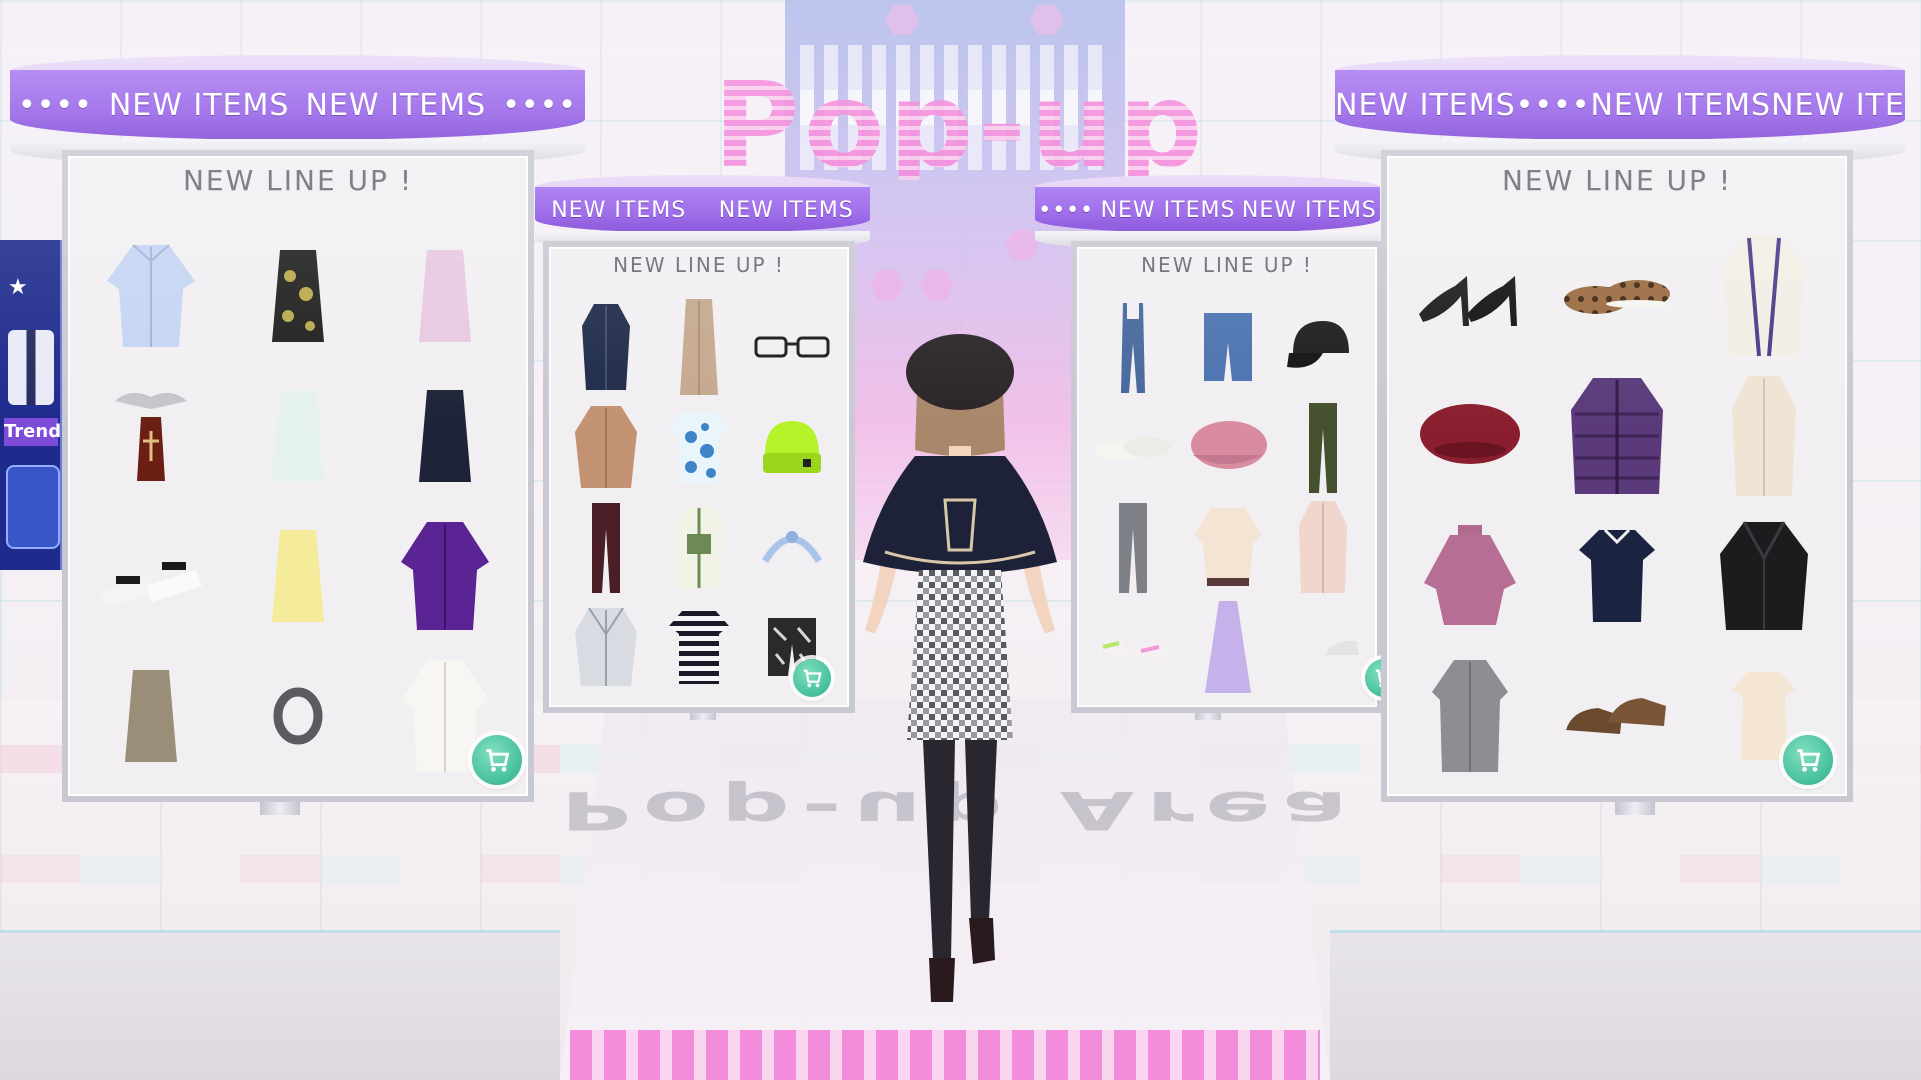 This screenshot has height=1080, width=1921. What do you see at coordinates (1227, 547) in the screenshot?
I see `cream-sweater-item` at bounding box center [1227, 547].